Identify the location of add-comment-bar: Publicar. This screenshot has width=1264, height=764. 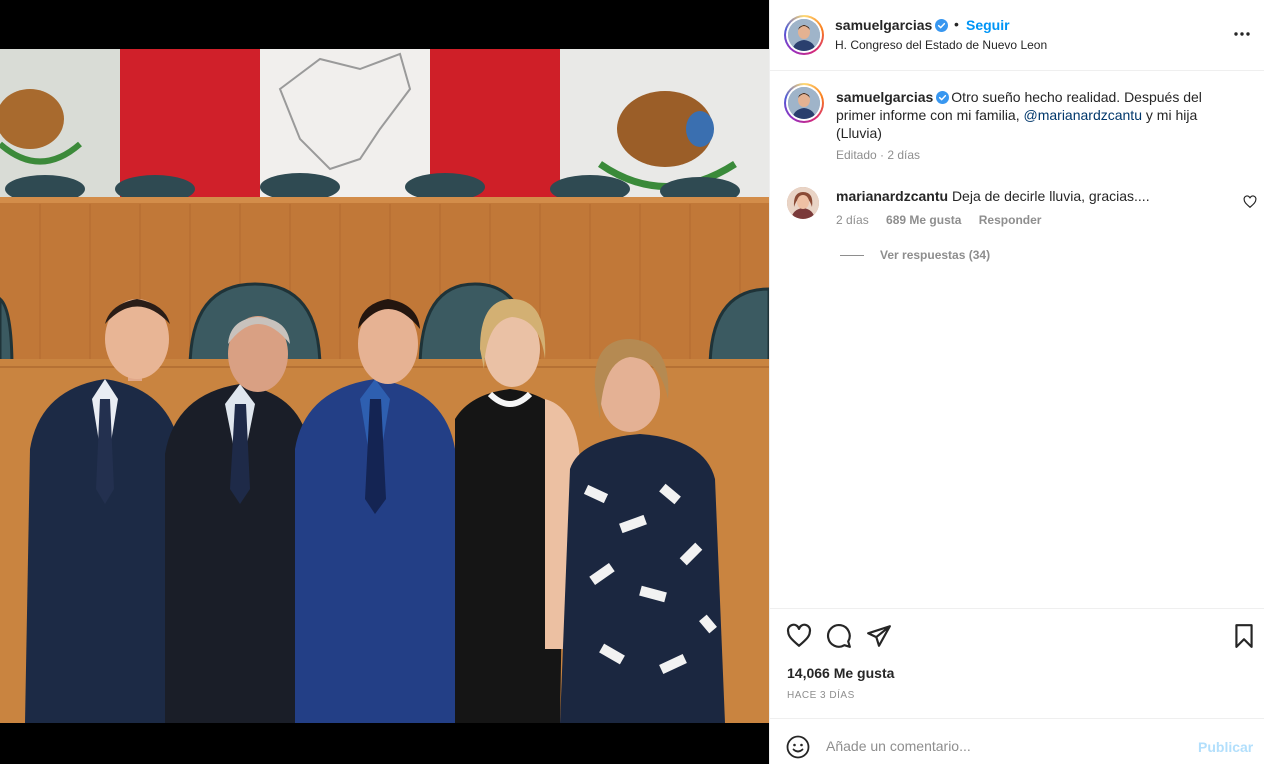
(1017, 741).